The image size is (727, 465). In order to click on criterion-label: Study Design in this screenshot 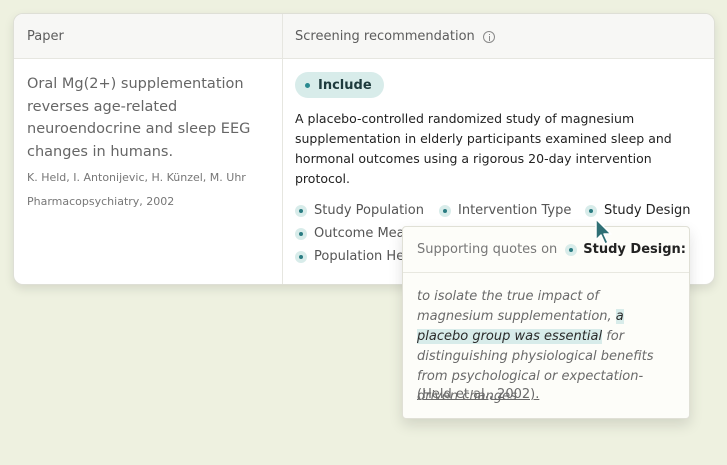, I will do `click(647, 210)`.